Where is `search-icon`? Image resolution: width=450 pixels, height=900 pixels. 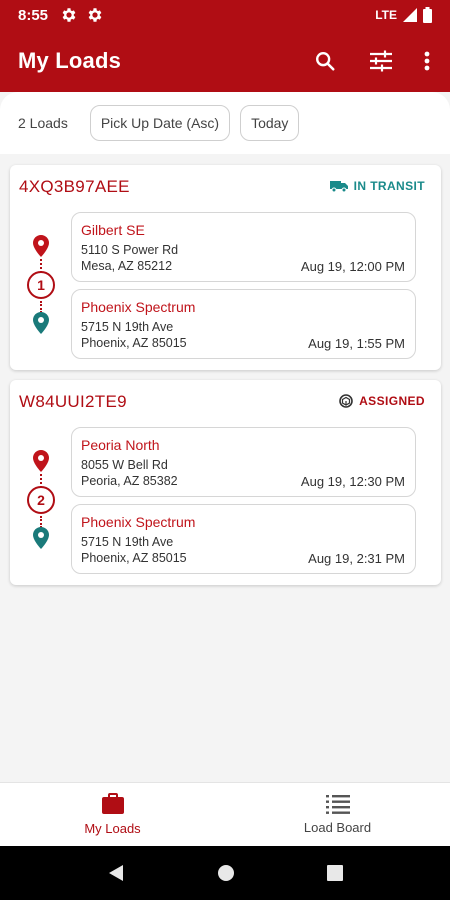
search-icon is located at coordinates (325, 61).